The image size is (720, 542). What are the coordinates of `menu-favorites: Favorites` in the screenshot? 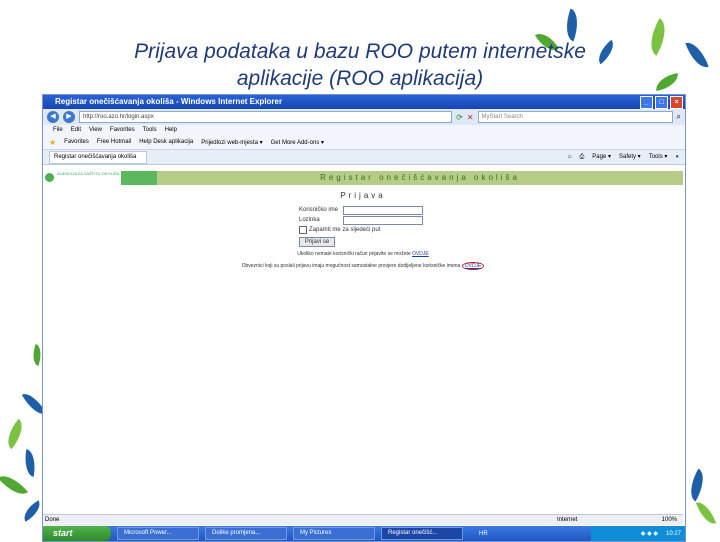 It's located at (122, 130).